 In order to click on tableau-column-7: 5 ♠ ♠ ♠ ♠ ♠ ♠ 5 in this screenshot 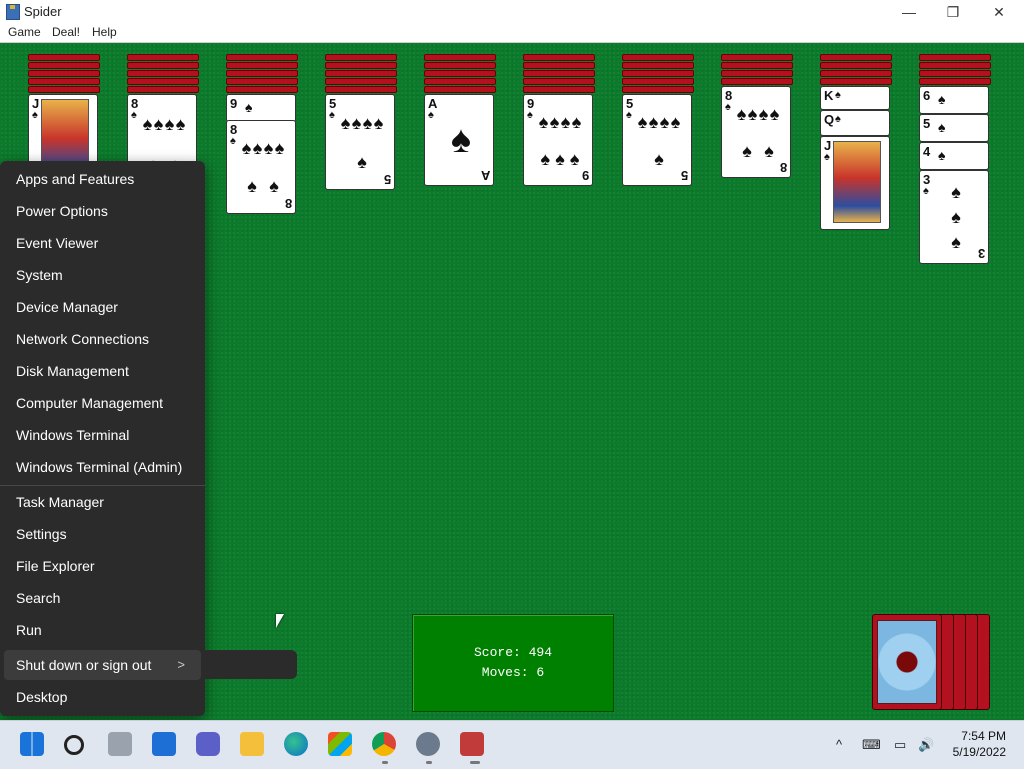, I will do `click(658, 120)`.